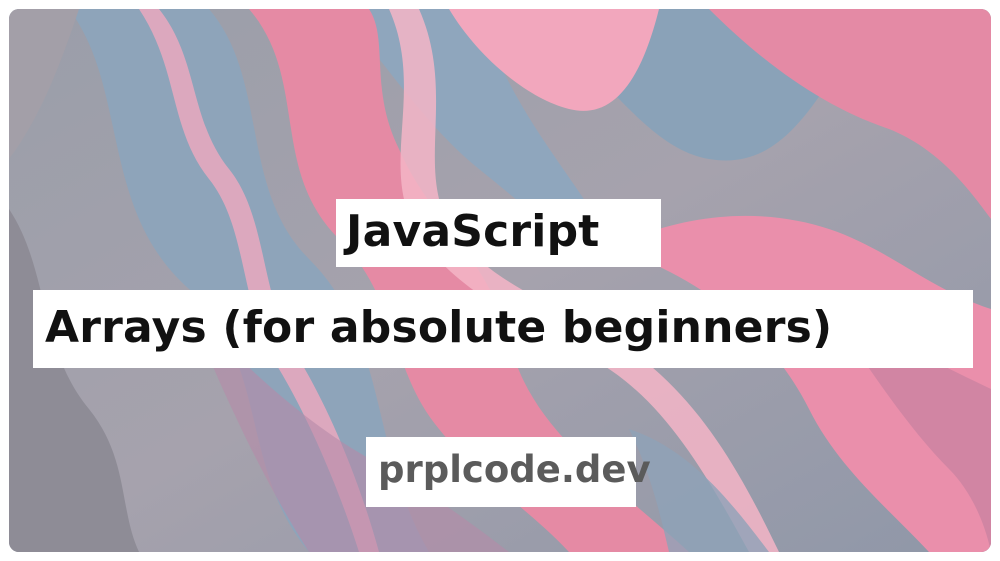  Describe the element at coordinates (498, 233) in the screenshot. I see `title-line-1: JavaScript` at that location.